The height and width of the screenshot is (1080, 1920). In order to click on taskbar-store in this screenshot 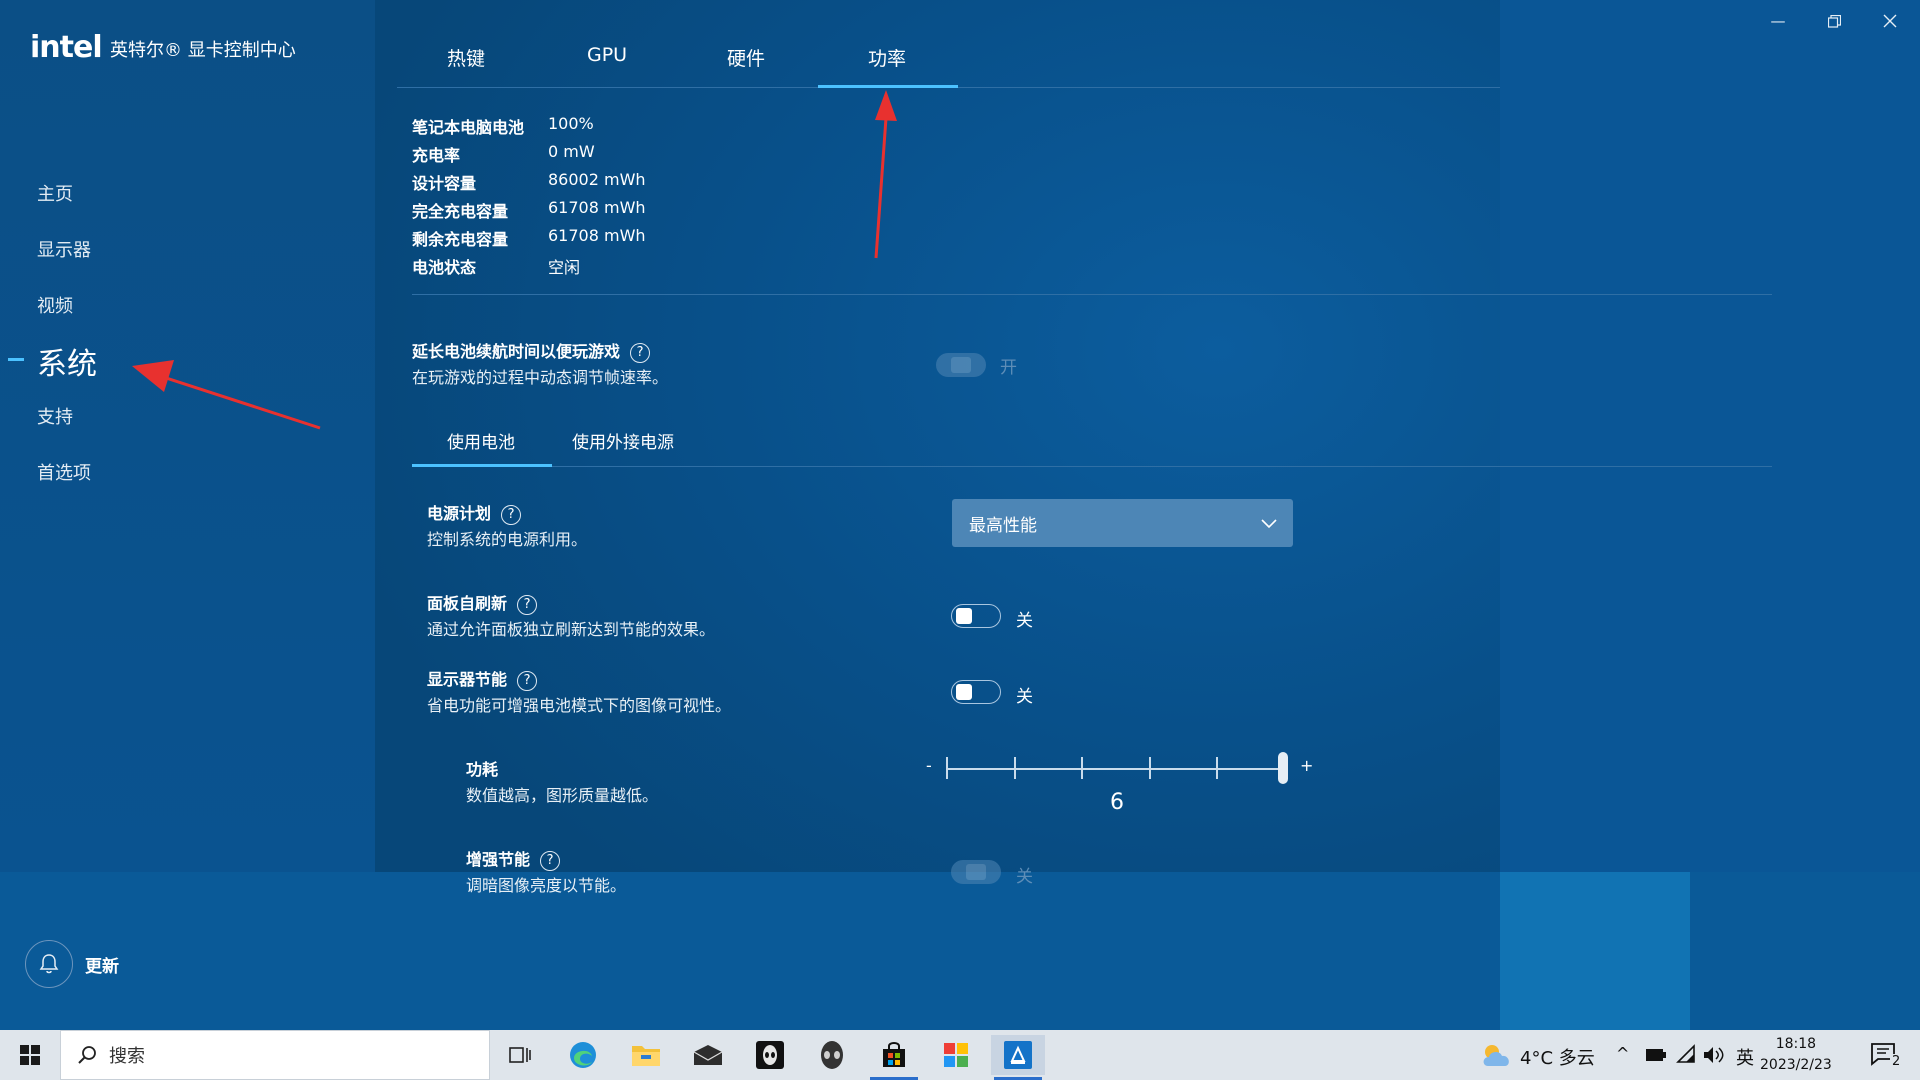, I will do `click(894, 1057)`.